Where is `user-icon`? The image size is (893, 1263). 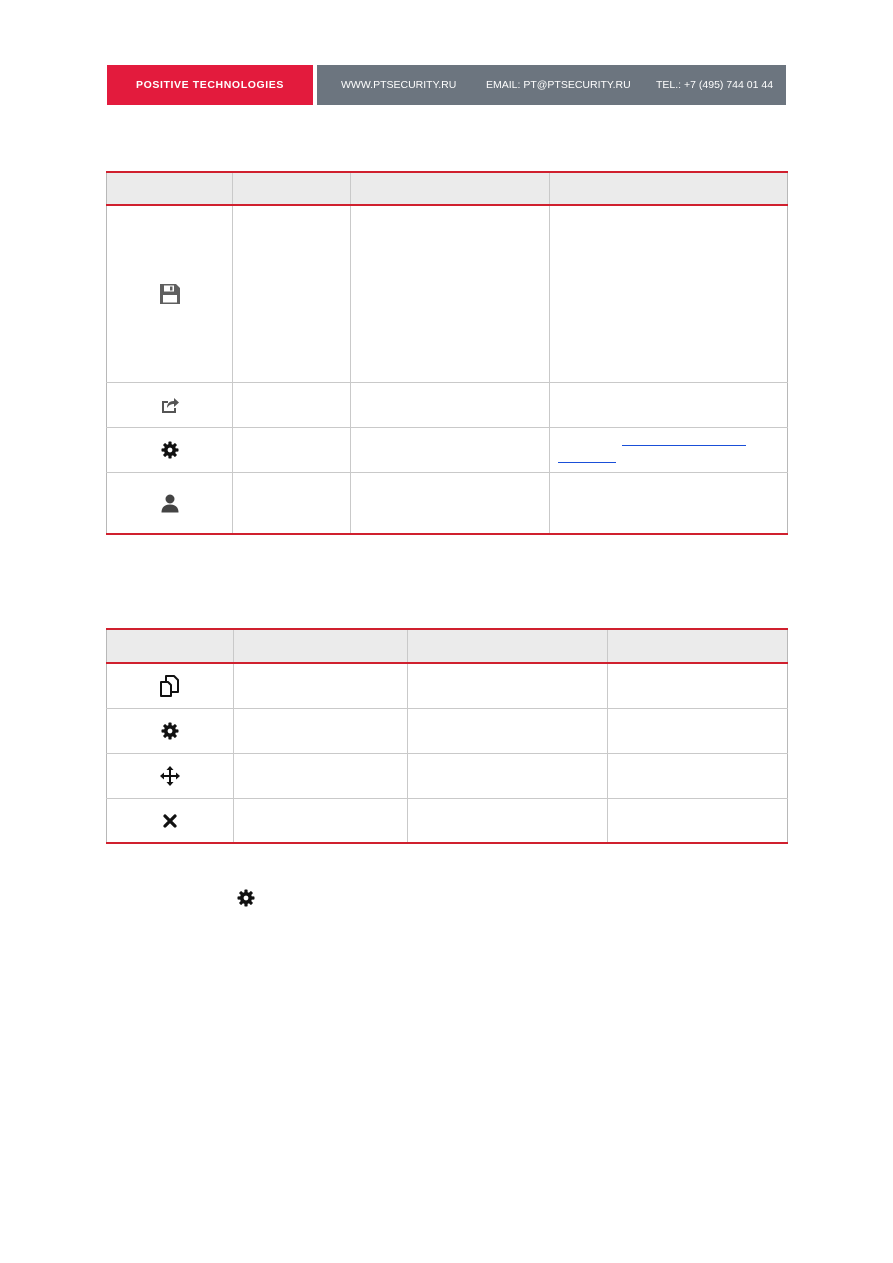 user-icon is located at coordinates (170, 503).